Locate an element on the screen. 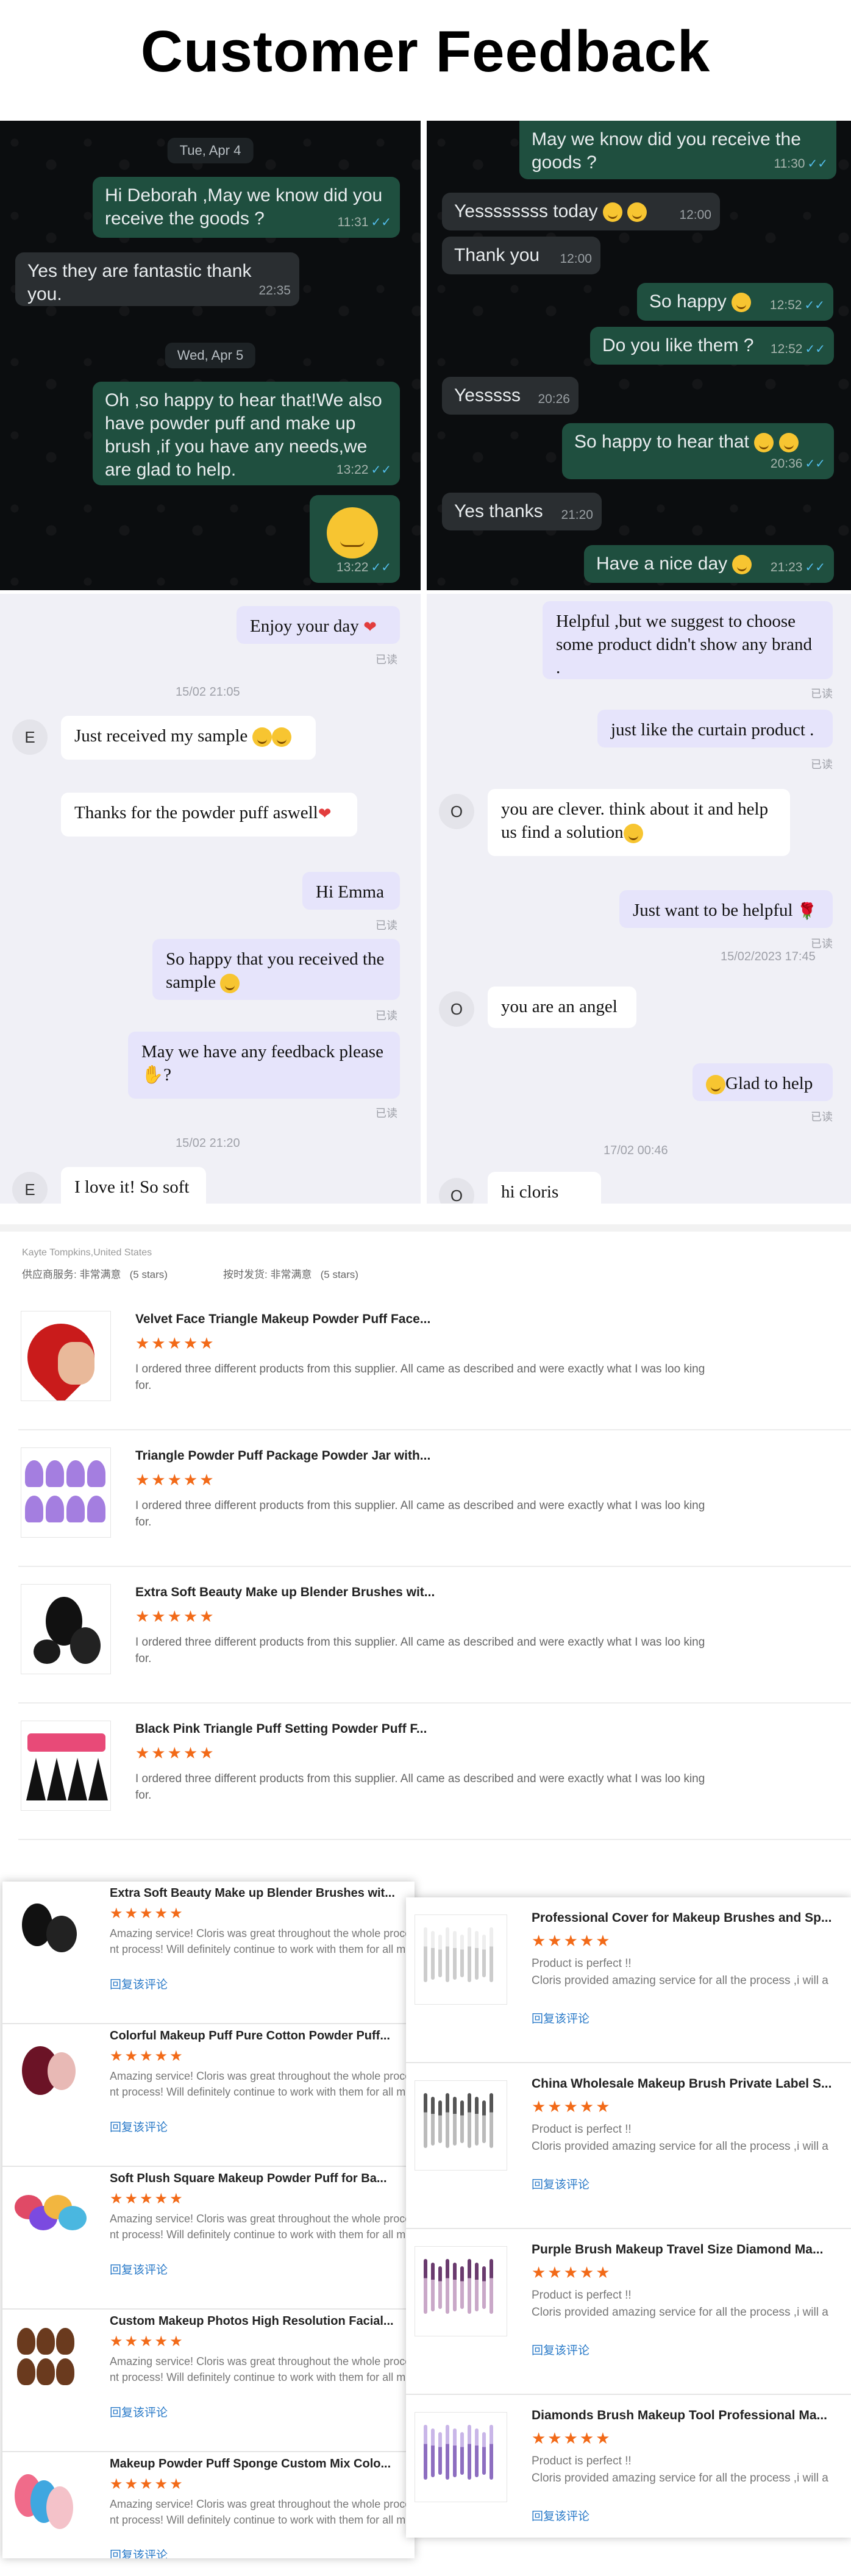 This screenshot has width=851, height=2576. message-in: I love it! So soft is located at coordinates (133, 1185).